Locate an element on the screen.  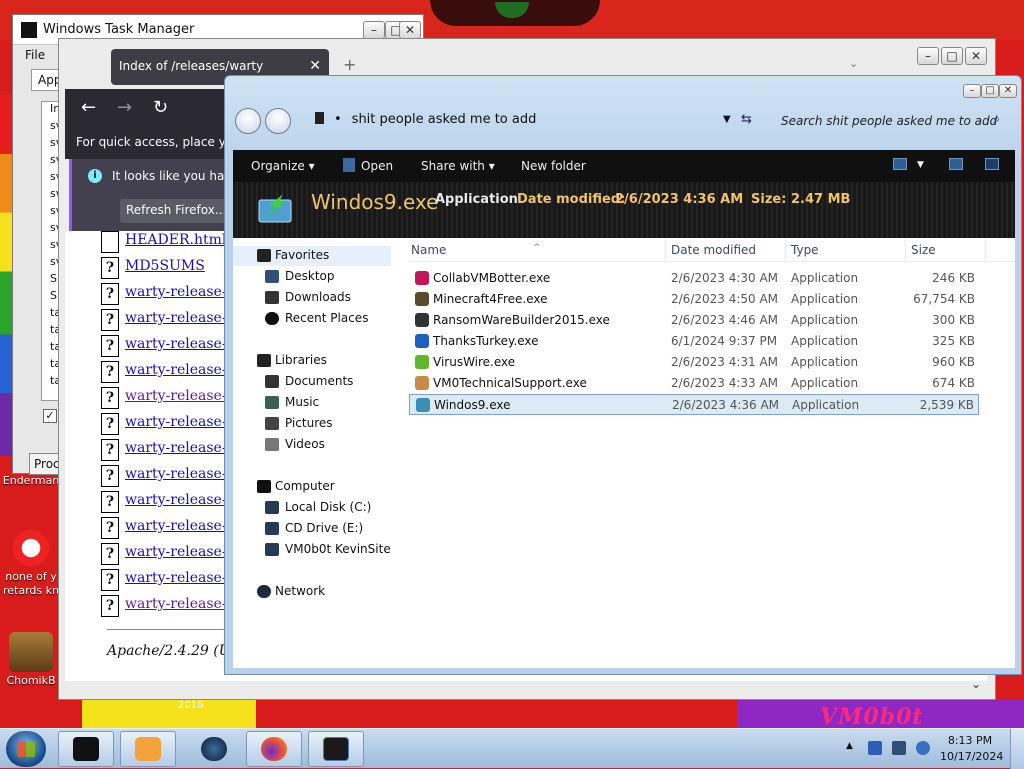
view-dropdown-icon: ▼ is located at coordinates (920, 165).